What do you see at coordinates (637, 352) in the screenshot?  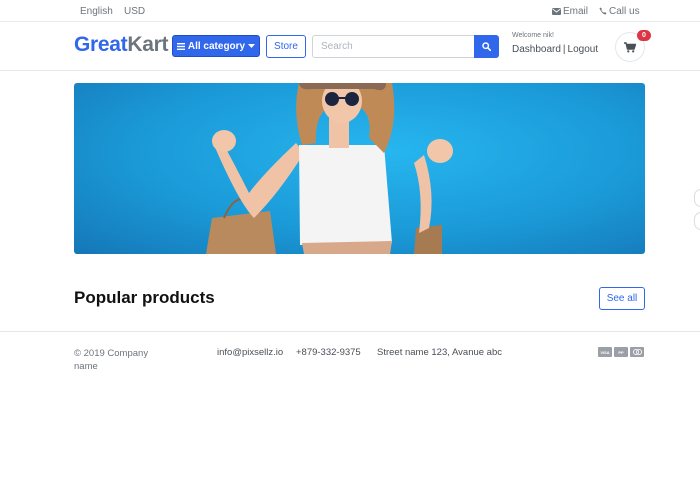 I see `mastercard-icon` at bounding box center [637, 352].